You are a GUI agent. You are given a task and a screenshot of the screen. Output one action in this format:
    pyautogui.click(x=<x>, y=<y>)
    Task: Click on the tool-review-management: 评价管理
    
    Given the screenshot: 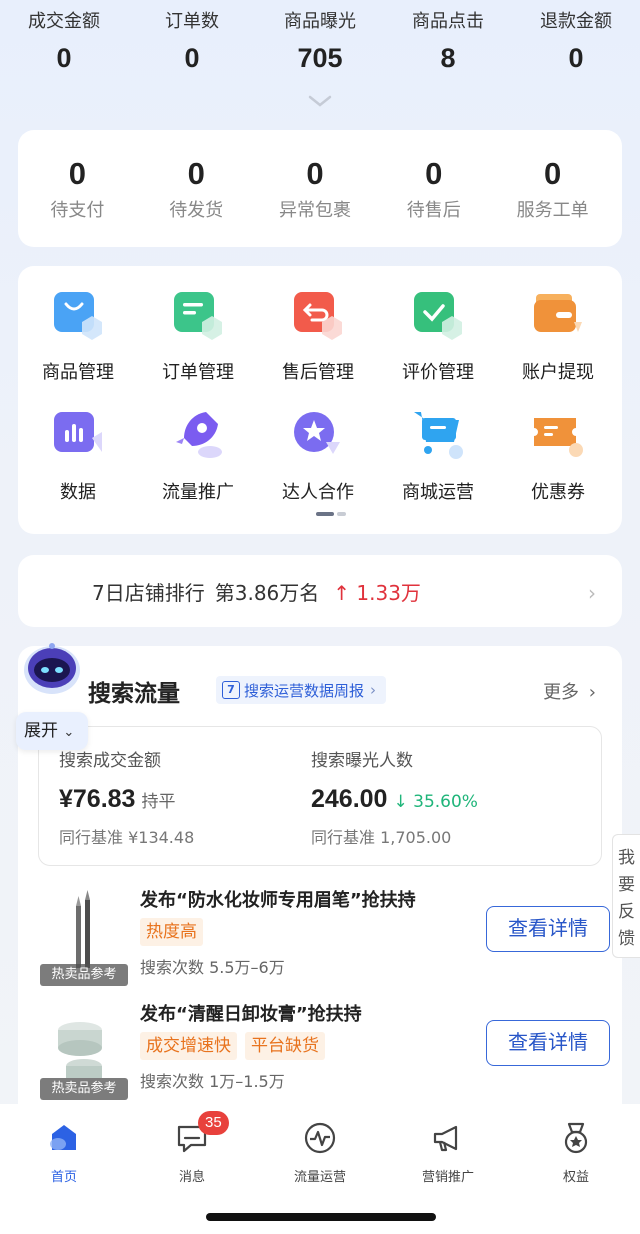 What is the action you would take?
    pyautogui.click(x=438, y=337)
    